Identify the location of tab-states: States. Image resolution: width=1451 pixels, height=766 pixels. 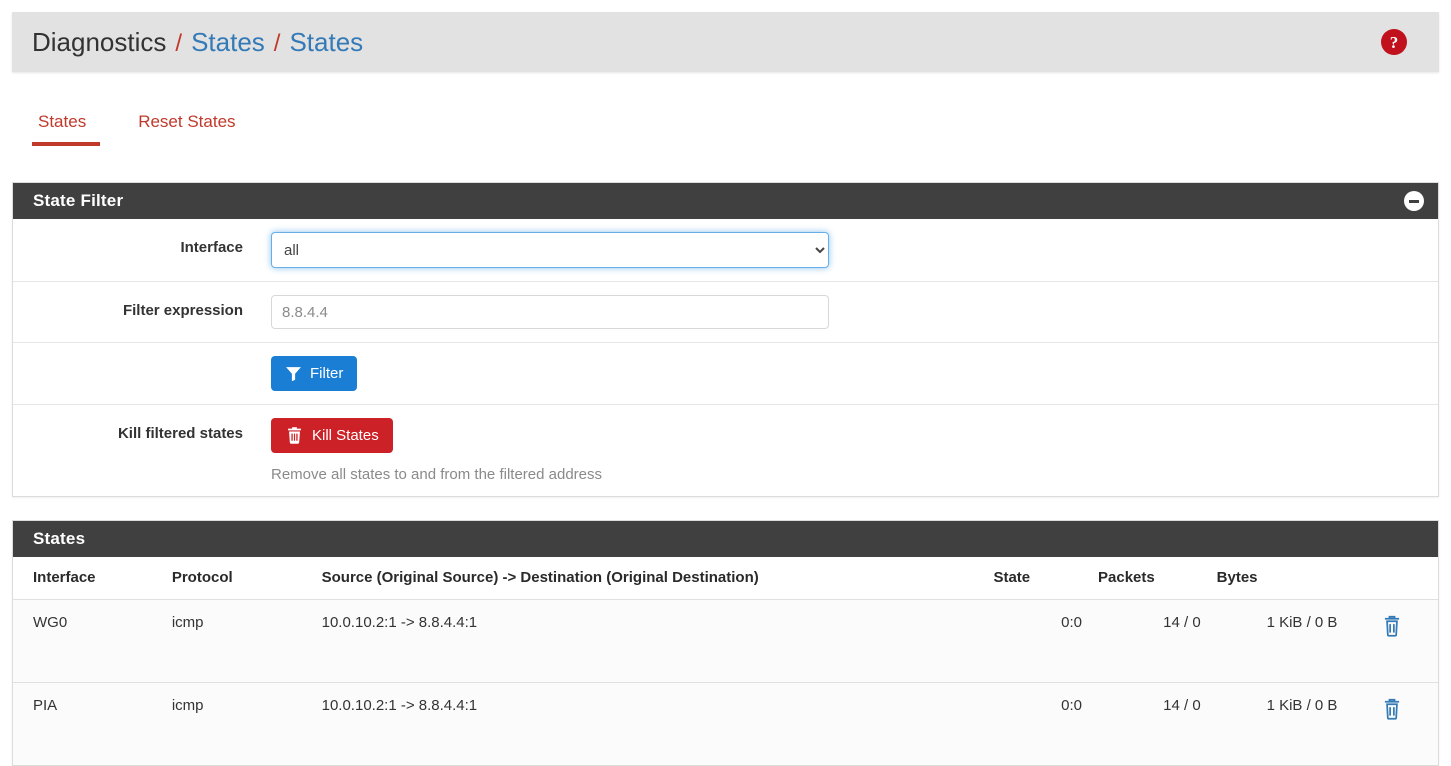
(62, 123).